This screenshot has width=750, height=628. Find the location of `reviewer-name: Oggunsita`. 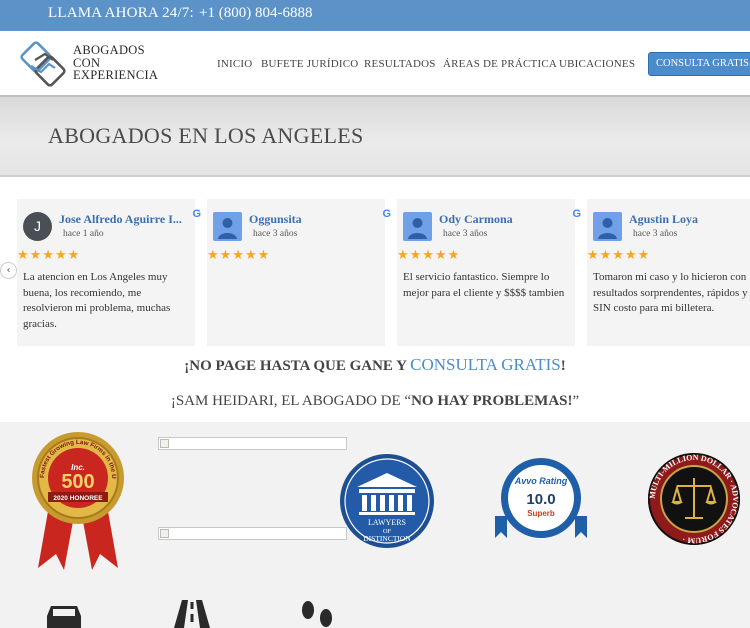

reviewer-name: Oggunsita is located at coordinates (313, 219).